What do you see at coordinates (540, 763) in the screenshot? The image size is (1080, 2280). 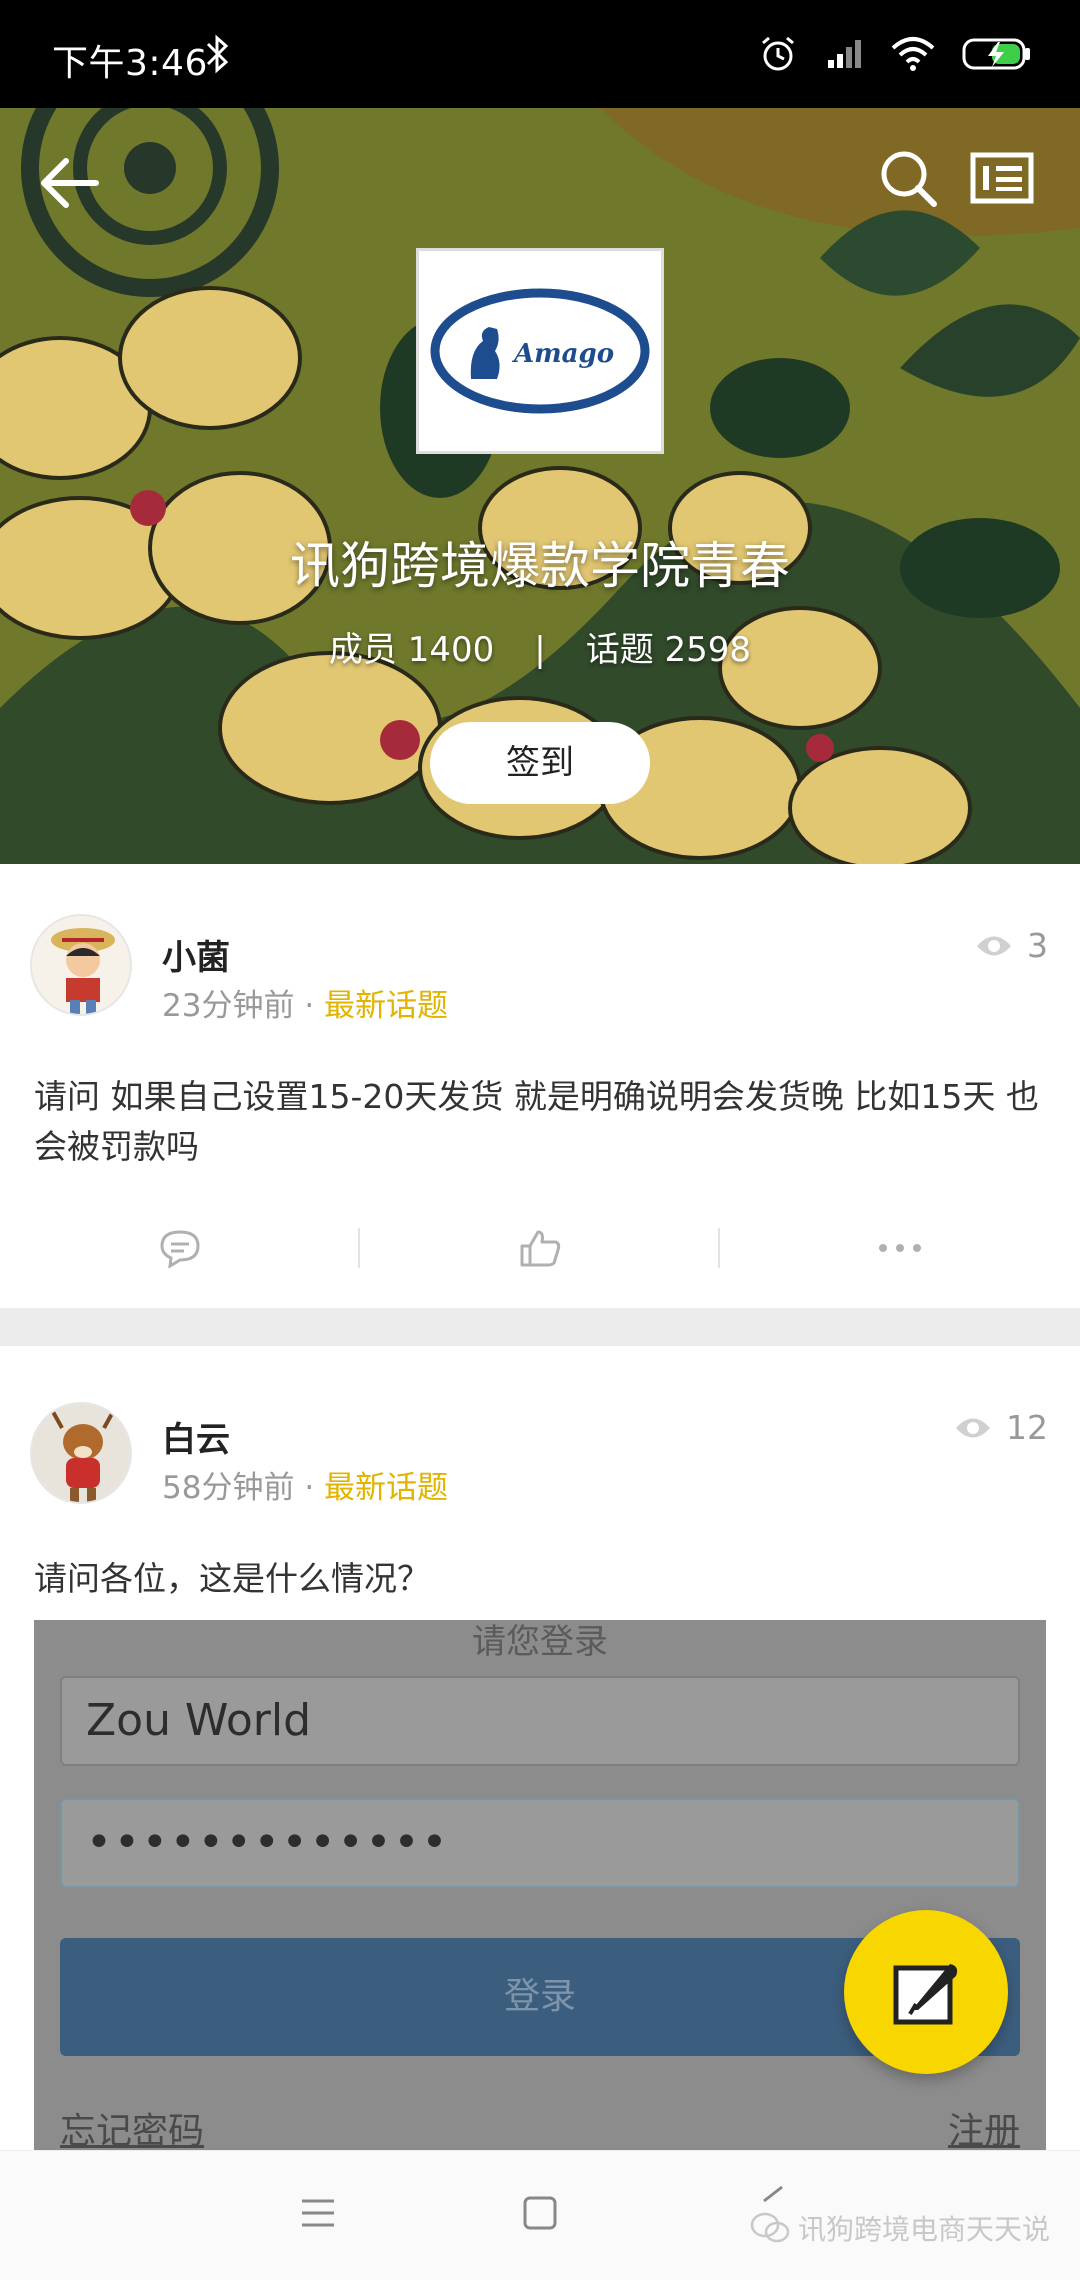 I see `checkin-button: 签到` at bounding box center [540, 763].